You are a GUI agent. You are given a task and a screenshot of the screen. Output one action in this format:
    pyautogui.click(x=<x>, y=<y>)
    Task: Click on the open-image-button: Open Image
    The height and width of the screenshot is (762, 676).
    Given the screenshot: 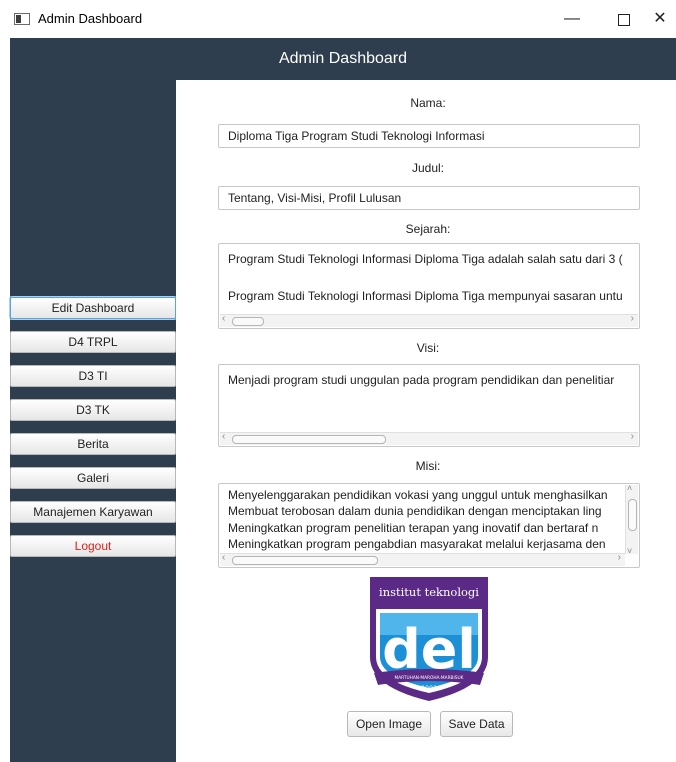 What is the action you would take?
    pyautogui.click(x=389, y=724)
    